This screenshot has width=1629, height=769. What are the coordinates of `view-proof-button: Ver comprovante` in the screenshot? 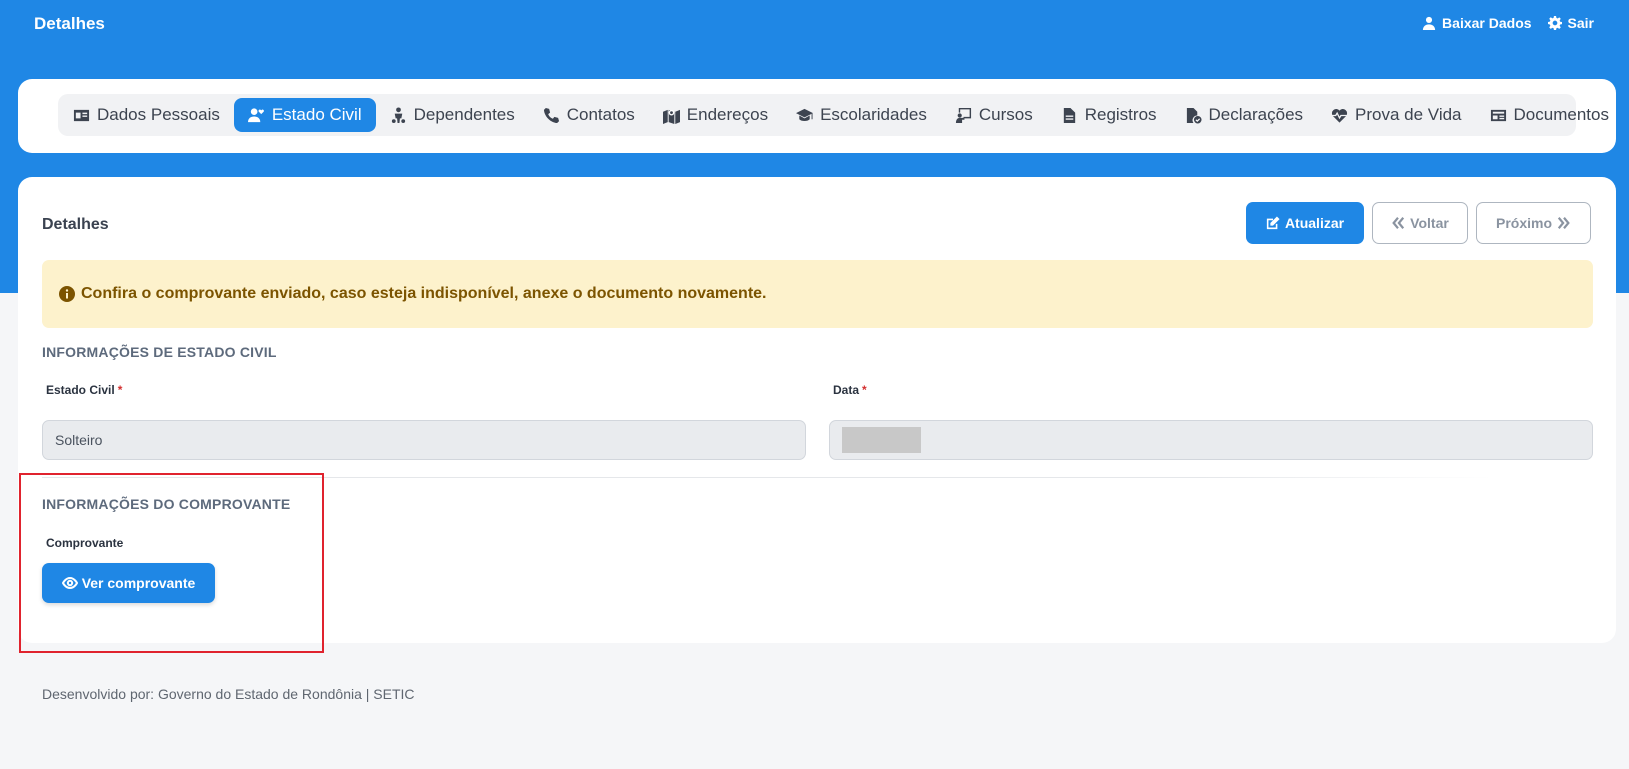 It's located at (128, 583).